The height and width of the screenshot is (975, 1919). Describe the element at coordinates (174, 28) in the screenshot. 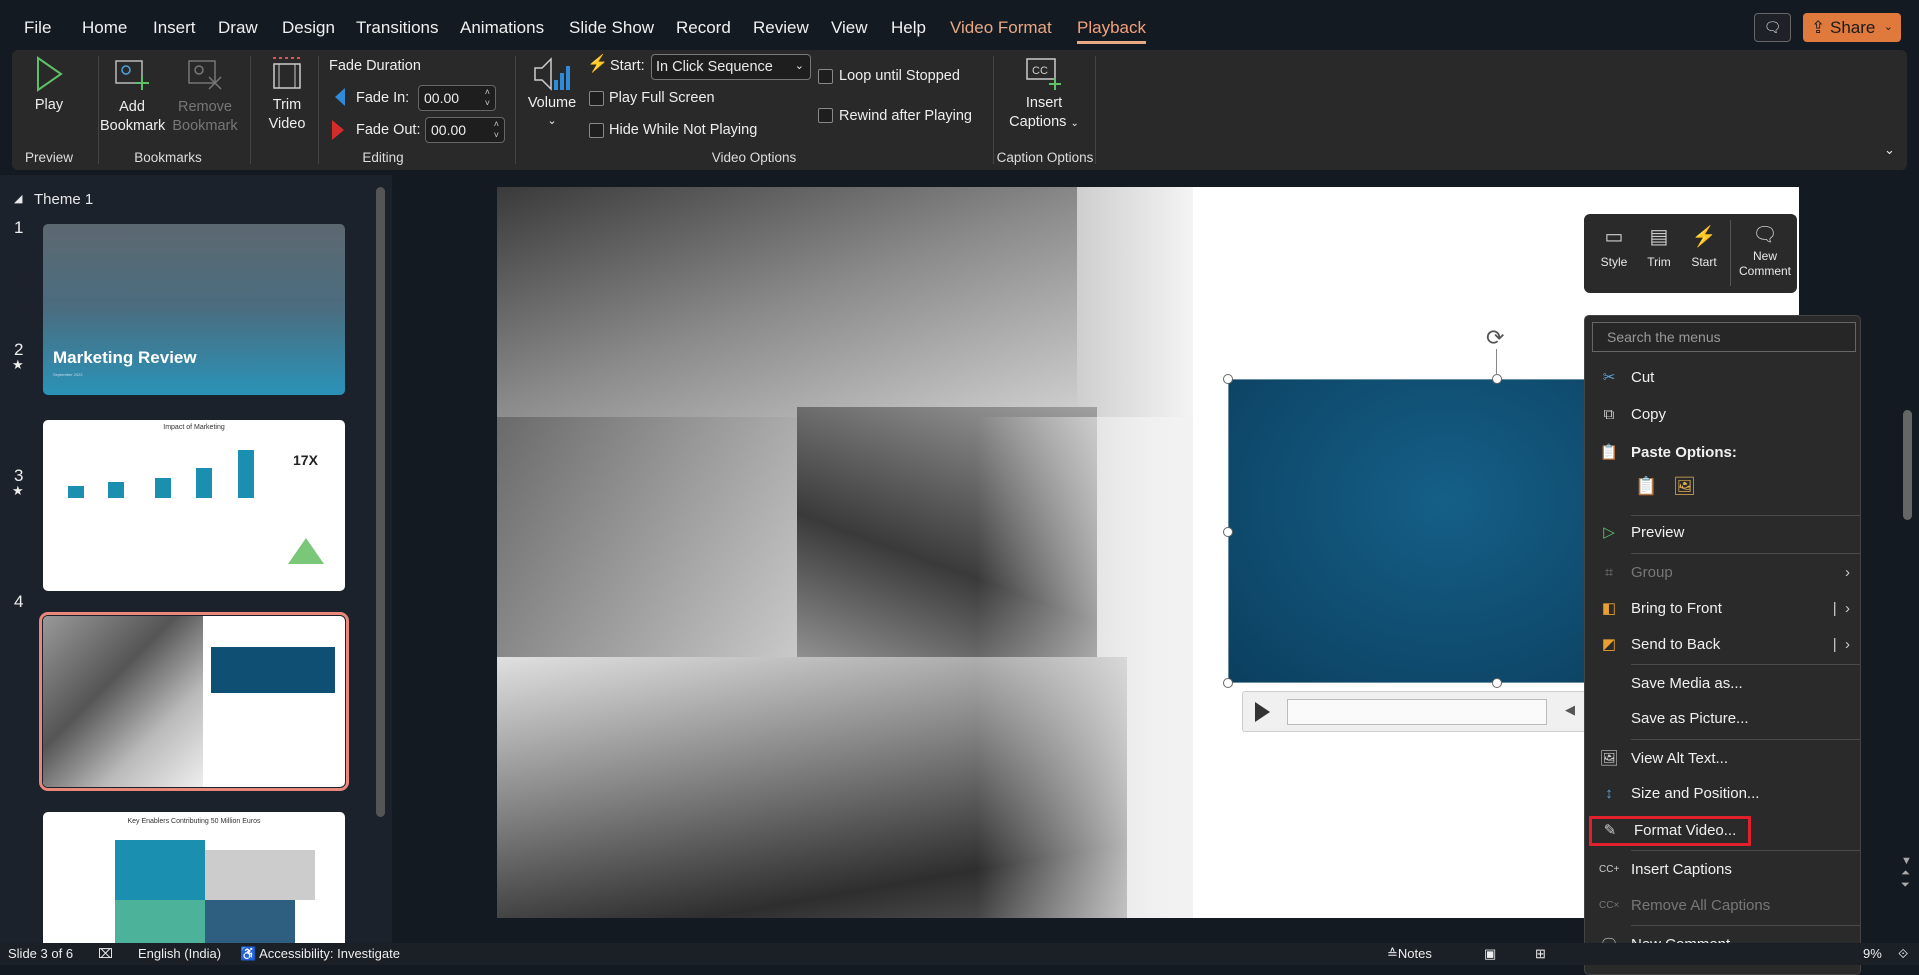

I see `tab-insert: Insert` at that location.